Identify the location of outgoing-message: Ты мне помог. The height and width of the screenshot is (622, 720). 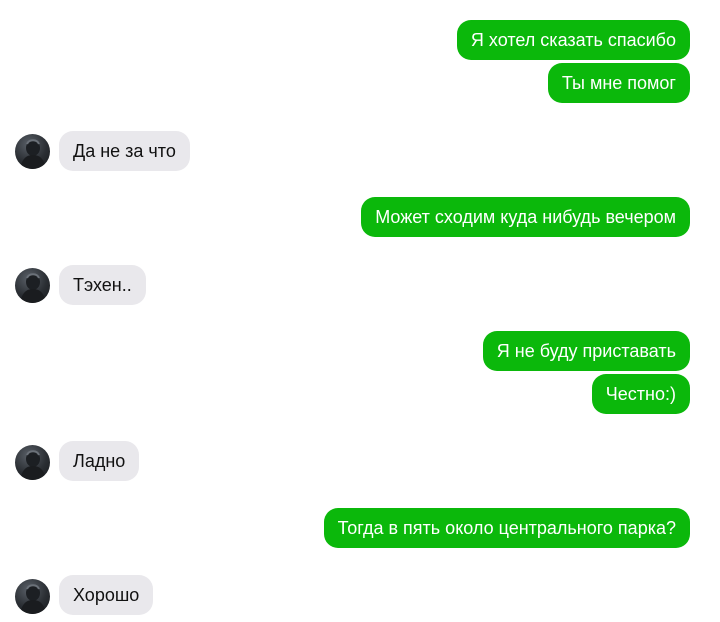
(618, 83).